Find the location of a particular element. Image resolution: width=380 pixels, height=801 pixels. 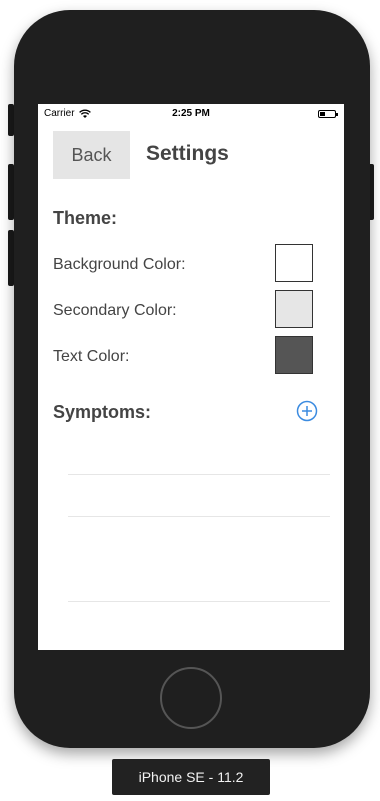

battery-icon is located at coordinates (328, 114).